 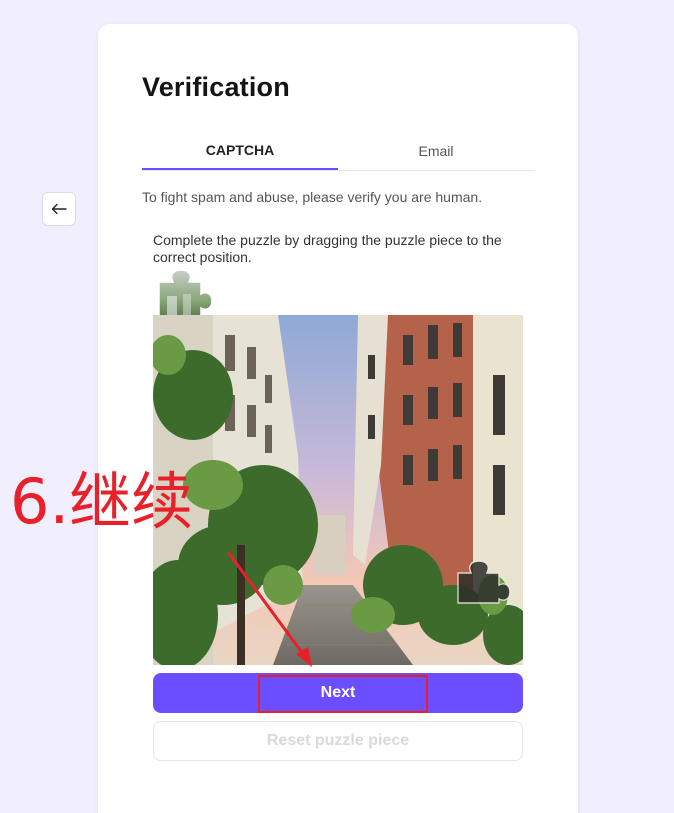 I want to click on back-button, so click(x=59, y=209).